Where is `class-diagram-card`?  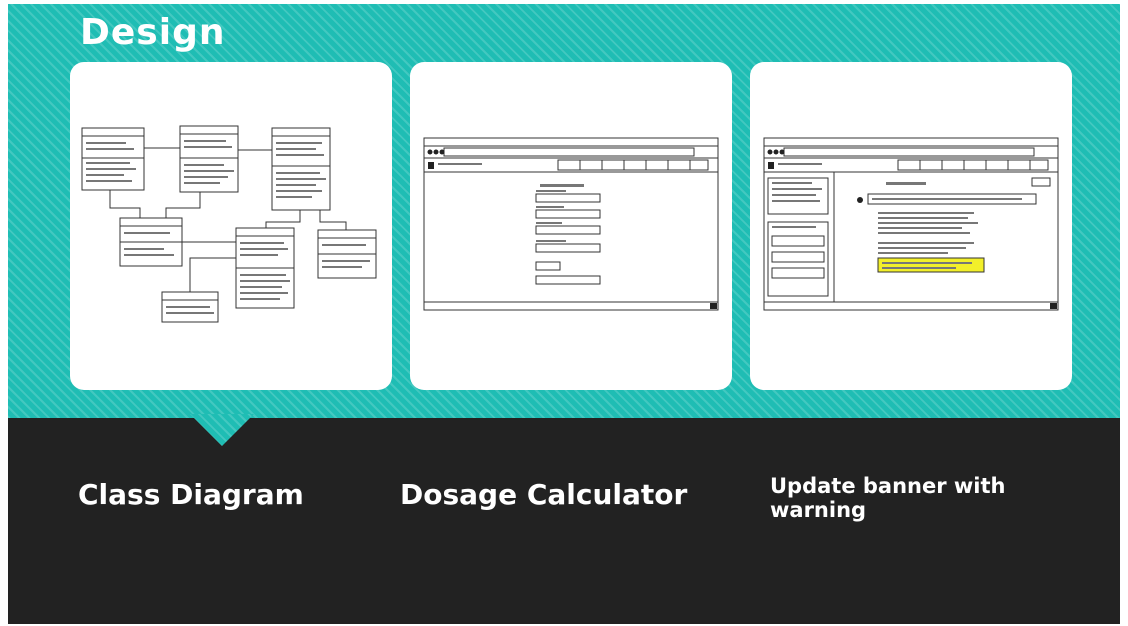 class-diagram-card is located at coordinates (231, 226).